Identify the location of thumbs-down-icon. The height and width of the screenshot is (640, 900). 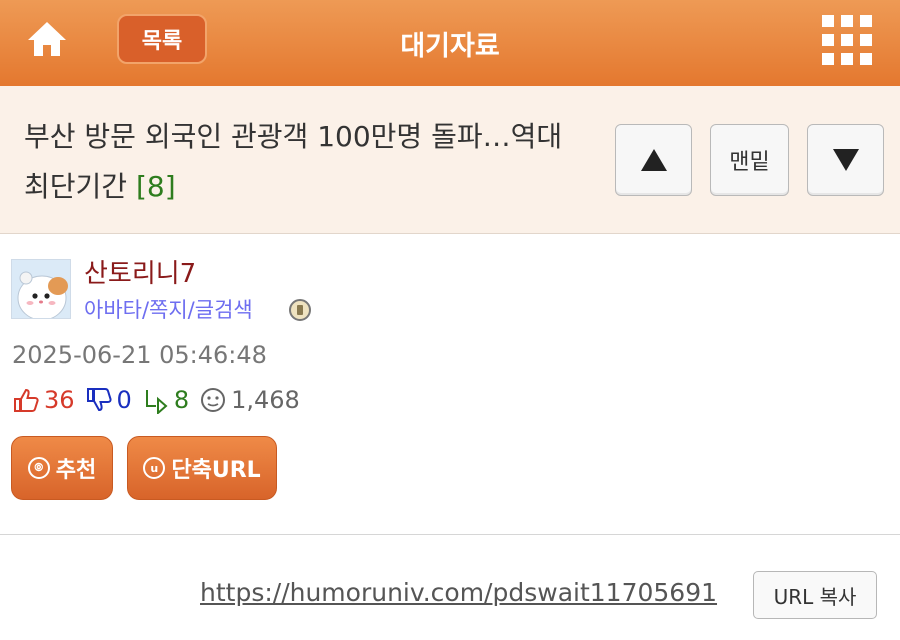
(99, 400).